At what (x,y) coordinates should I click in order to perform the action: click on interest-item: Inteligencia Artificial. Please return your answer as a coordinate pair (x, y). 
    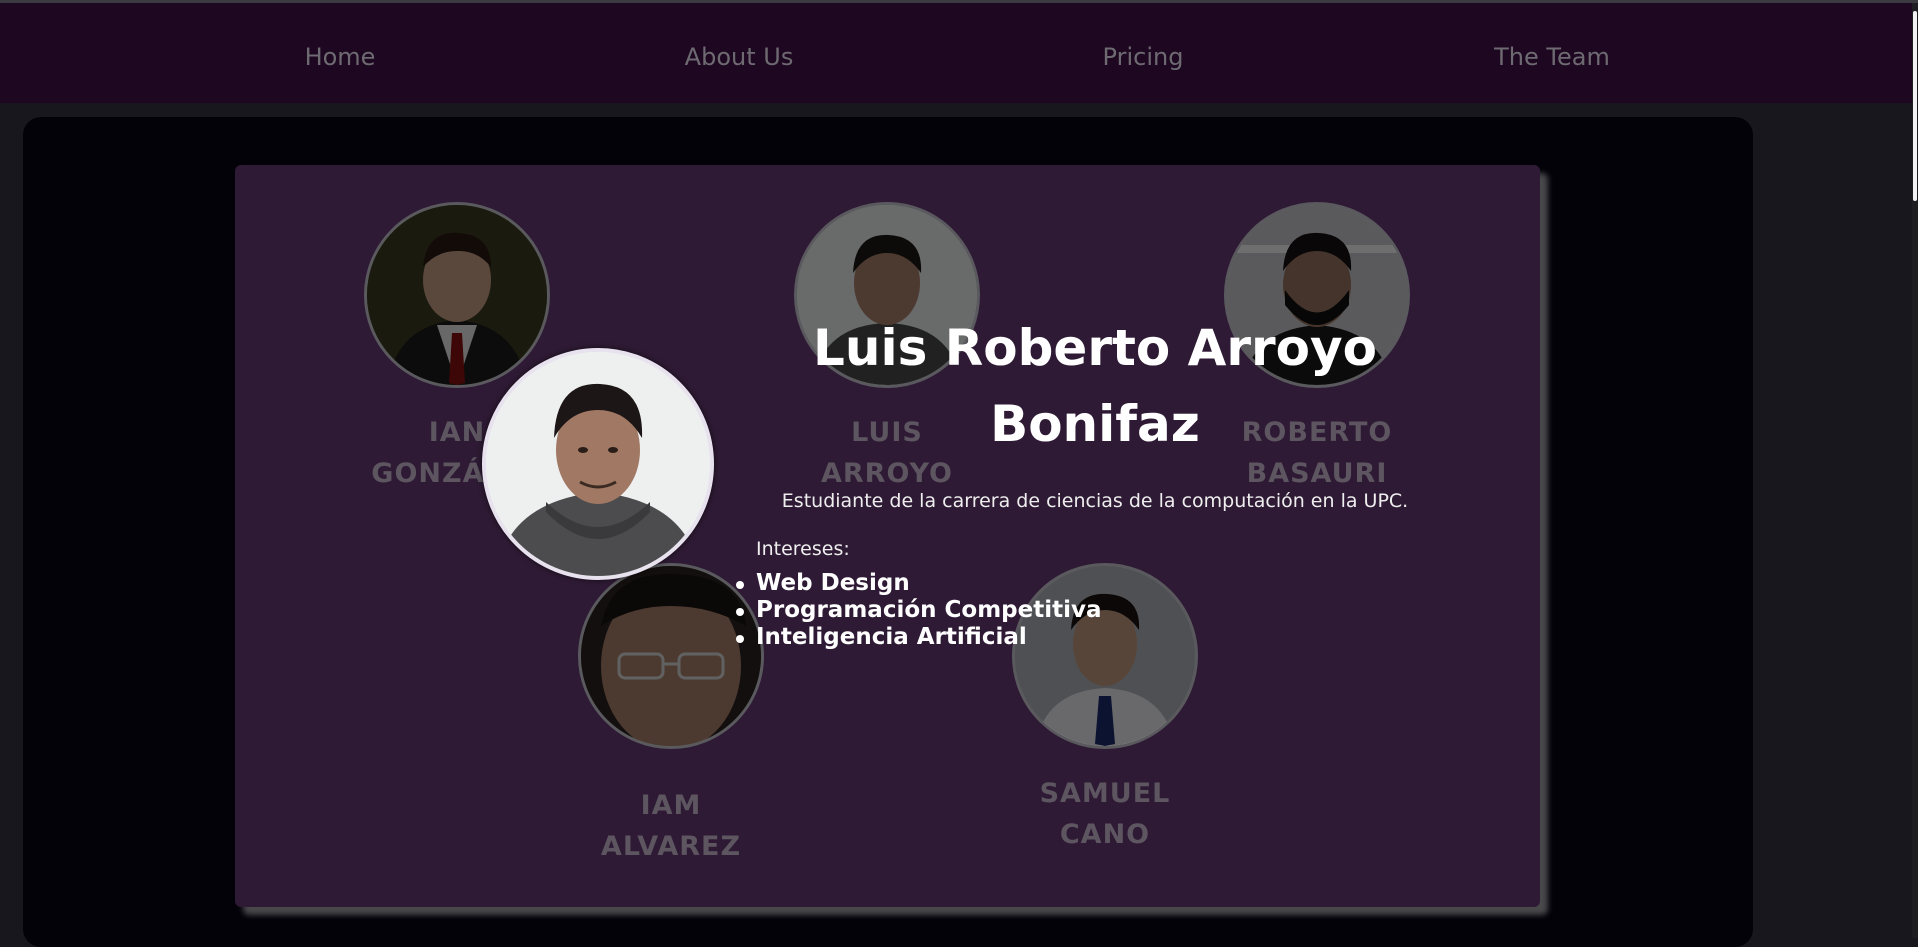
    Looking at the image, I should click on (919, 637).